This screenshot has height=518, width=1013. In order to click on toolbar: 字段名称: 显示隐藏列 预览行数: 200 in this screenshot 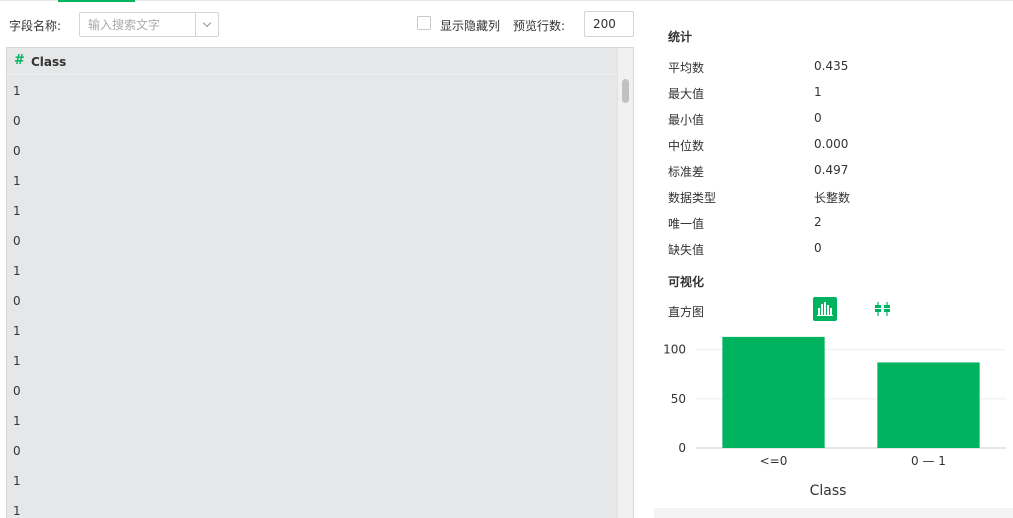, I will do `click(320, 24)`.